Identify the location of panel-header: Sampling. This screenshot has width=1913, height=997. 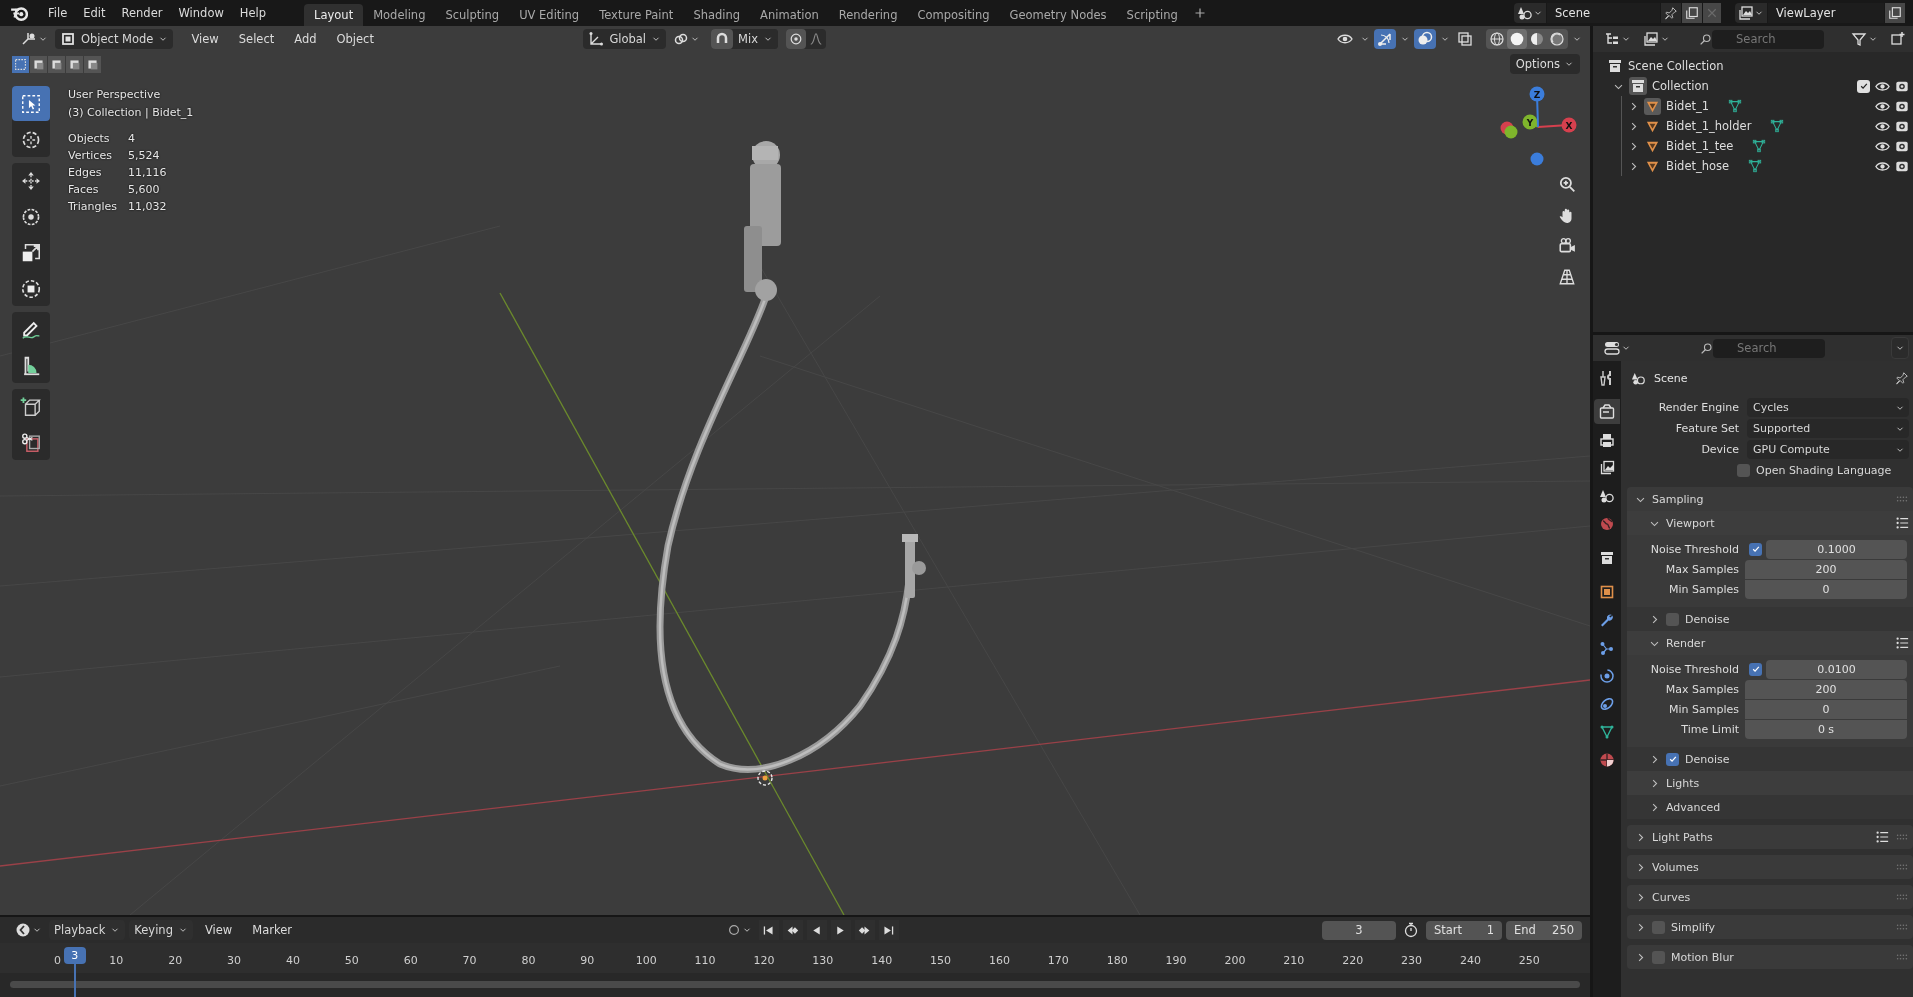
(1770, 499).